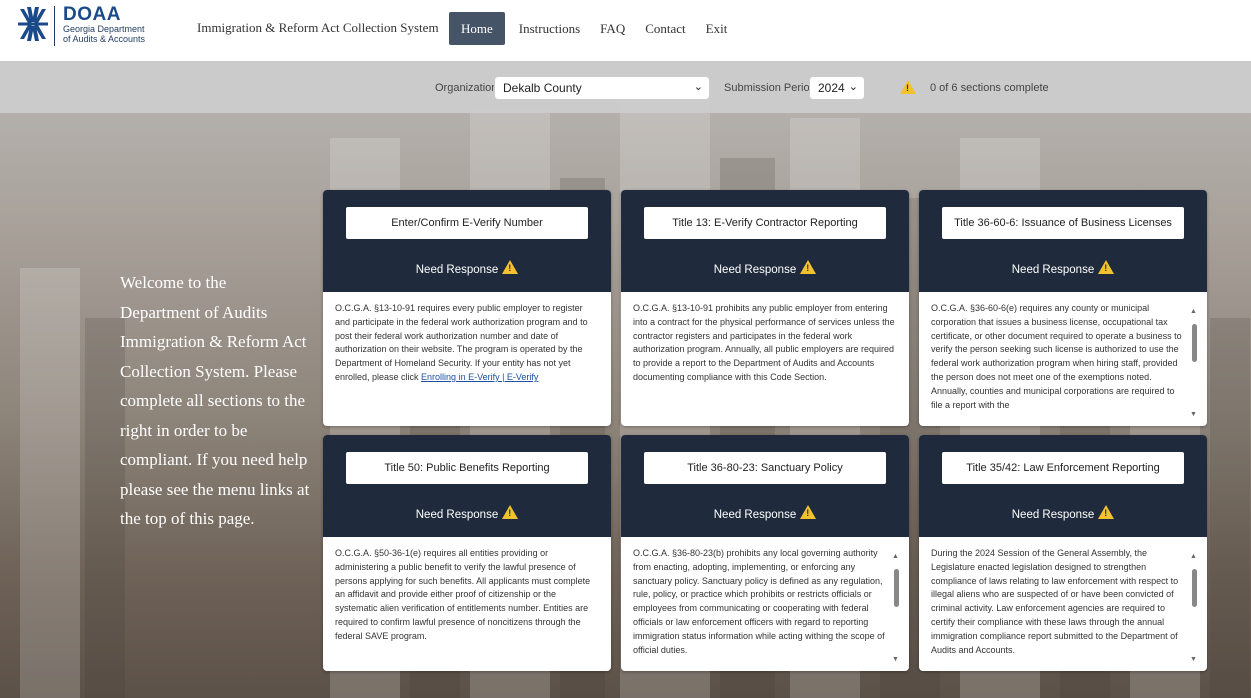 The width and height of the screenshot is (1251, 698). Describe the element at coordinates (831, 88) in the screenshot. I see `submission-period-value: 2024` at that location.